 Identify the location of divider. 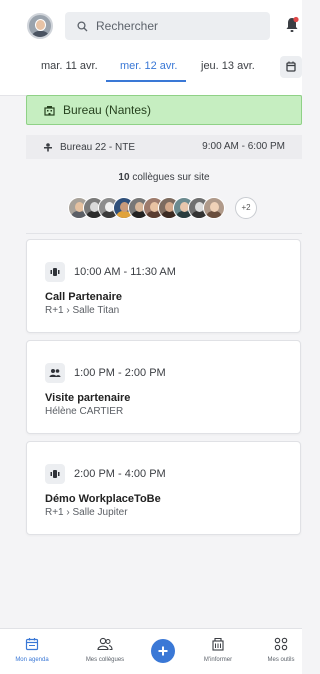
(164, 233).